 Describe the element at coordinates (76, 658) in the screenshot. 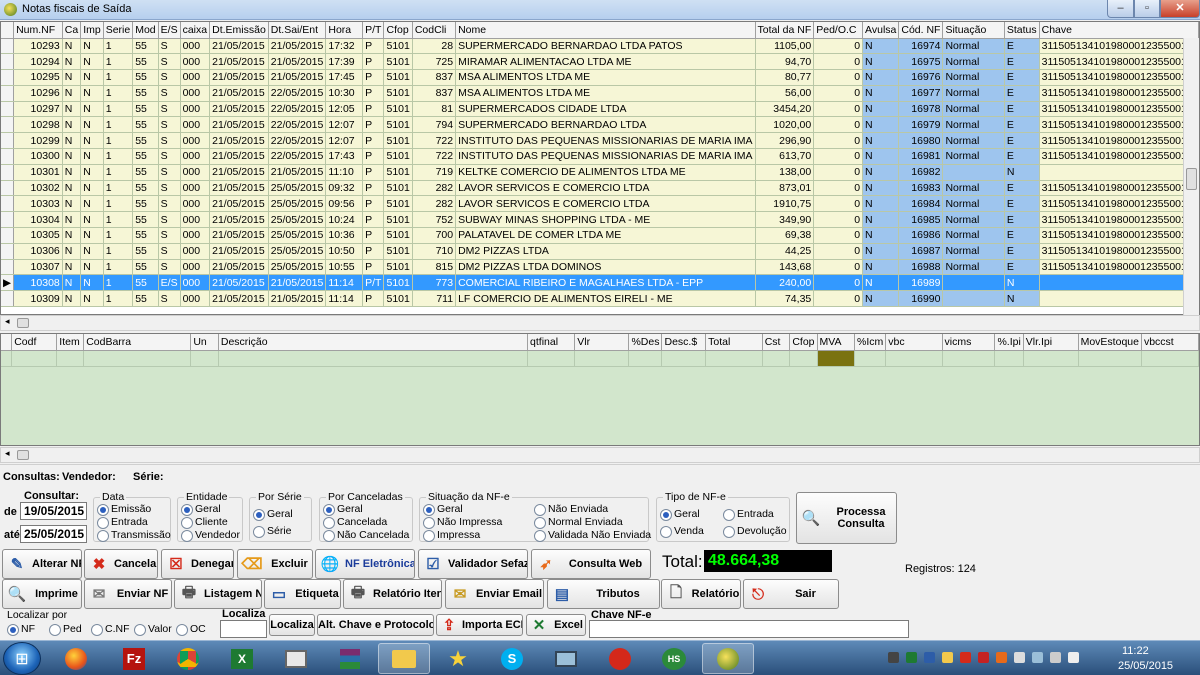

I see `firefox-icon` at that location.